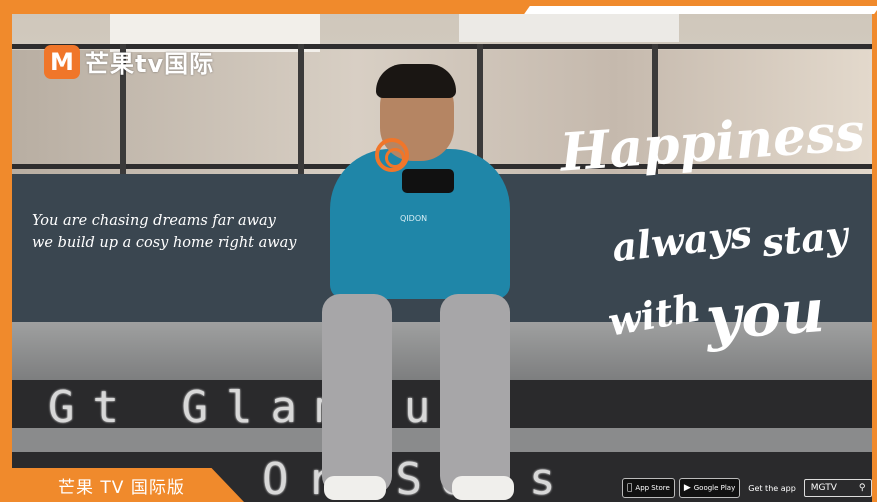 The width and height of the screenshot is (877, 502). What do you see at coordinates (804, 238) in the screenshot?
I see `headline-stay: stay` at bounding box center [804, 238].